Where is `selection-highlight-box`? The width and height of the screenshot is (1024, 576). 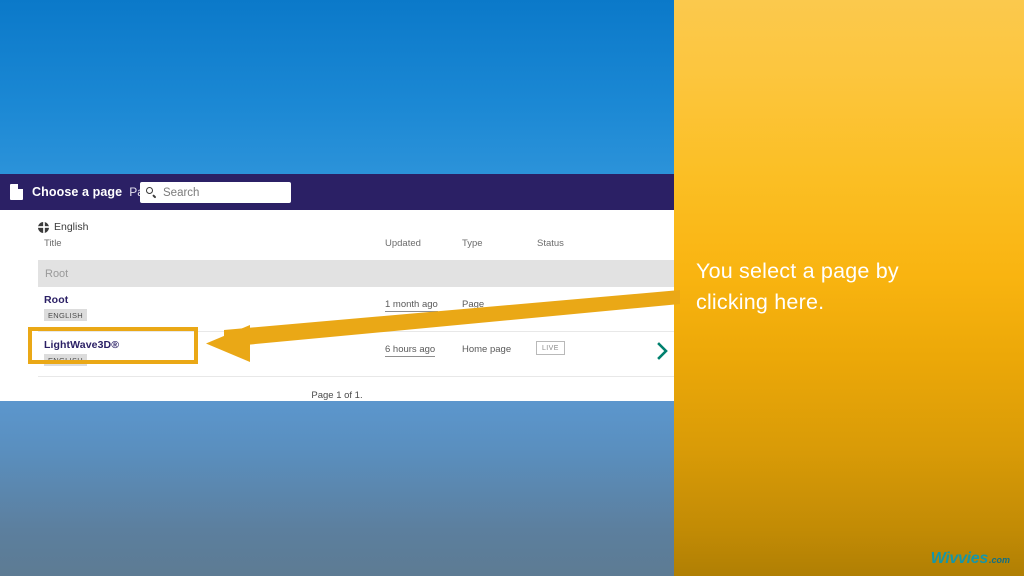
selection-highlight-box is located at coordinates (113, 345).